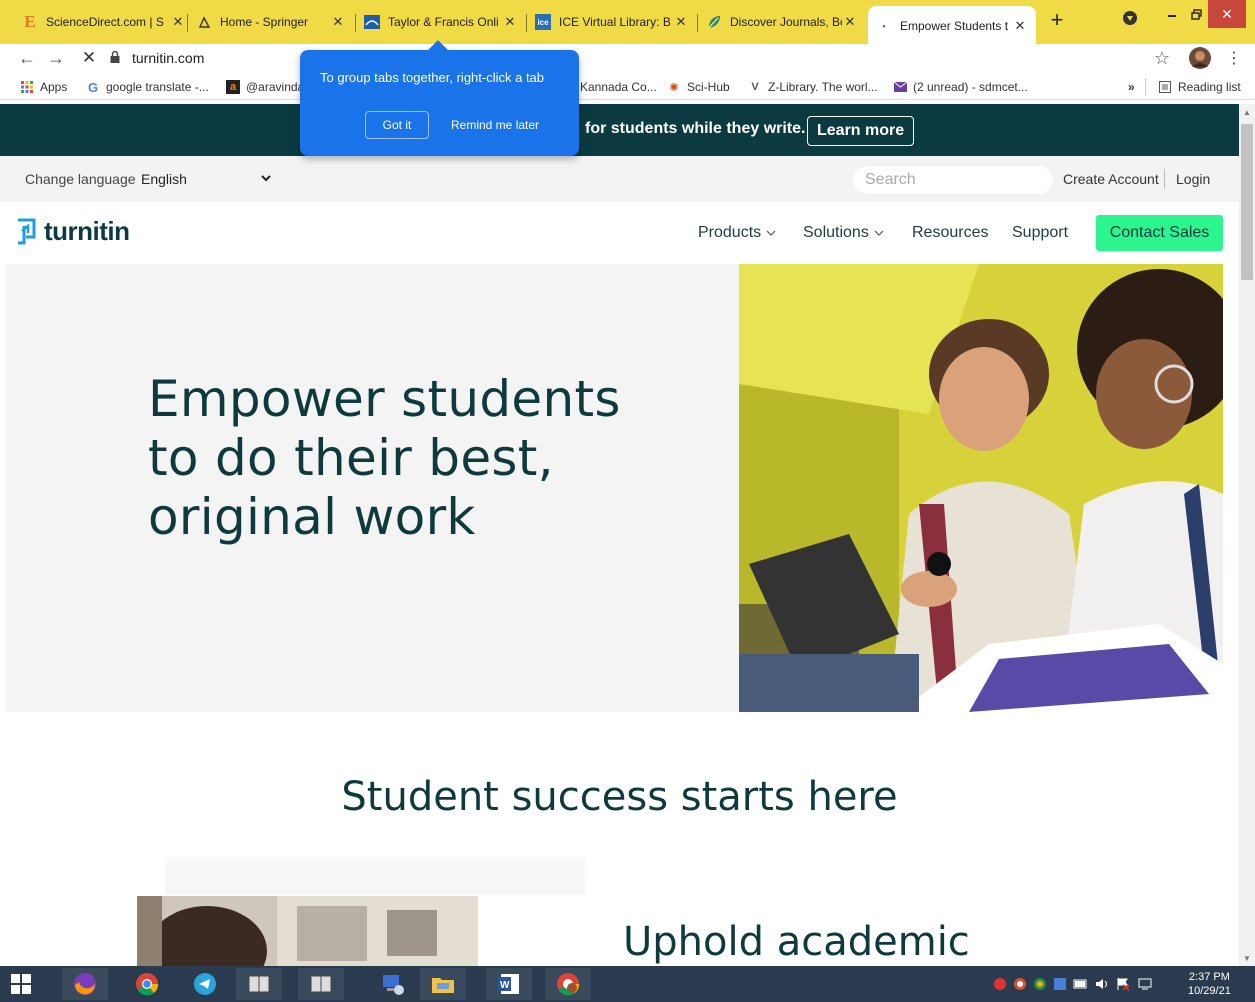  I want to click on bookmark-apps: Apps, so click(43, 87).